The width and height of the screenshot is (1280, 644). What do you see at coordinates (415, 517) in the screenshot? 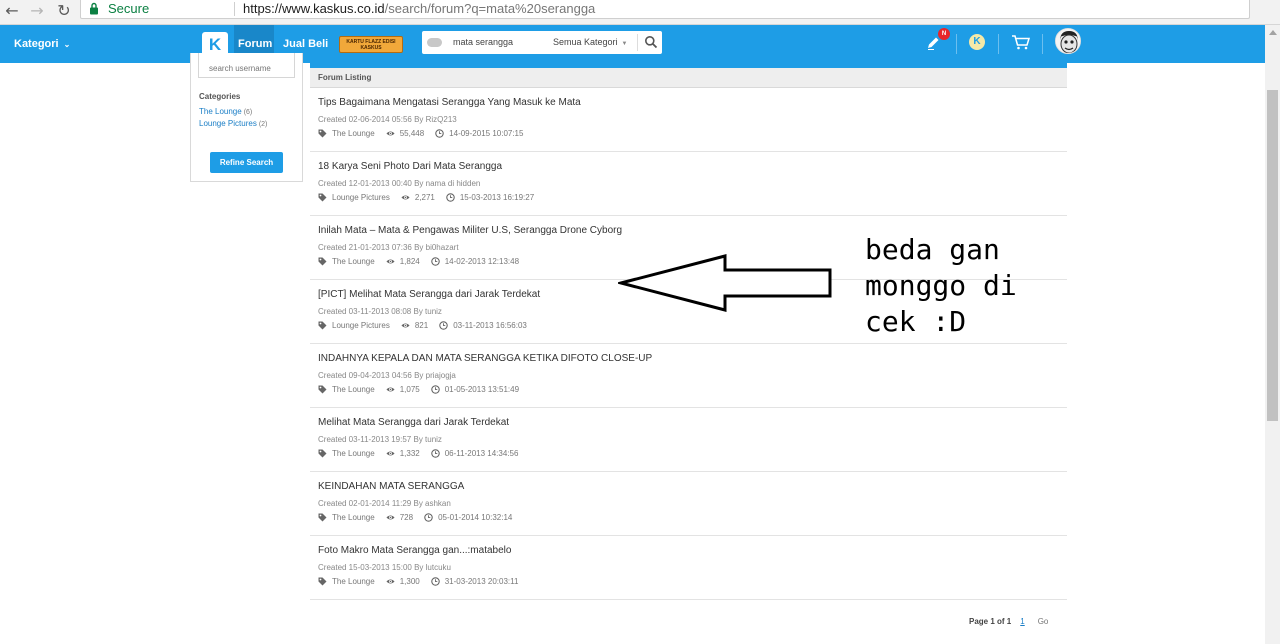
I see `thread-meta: The Lounge 728 05-01-2014 10:32:14` at bounding box center [415, 517].